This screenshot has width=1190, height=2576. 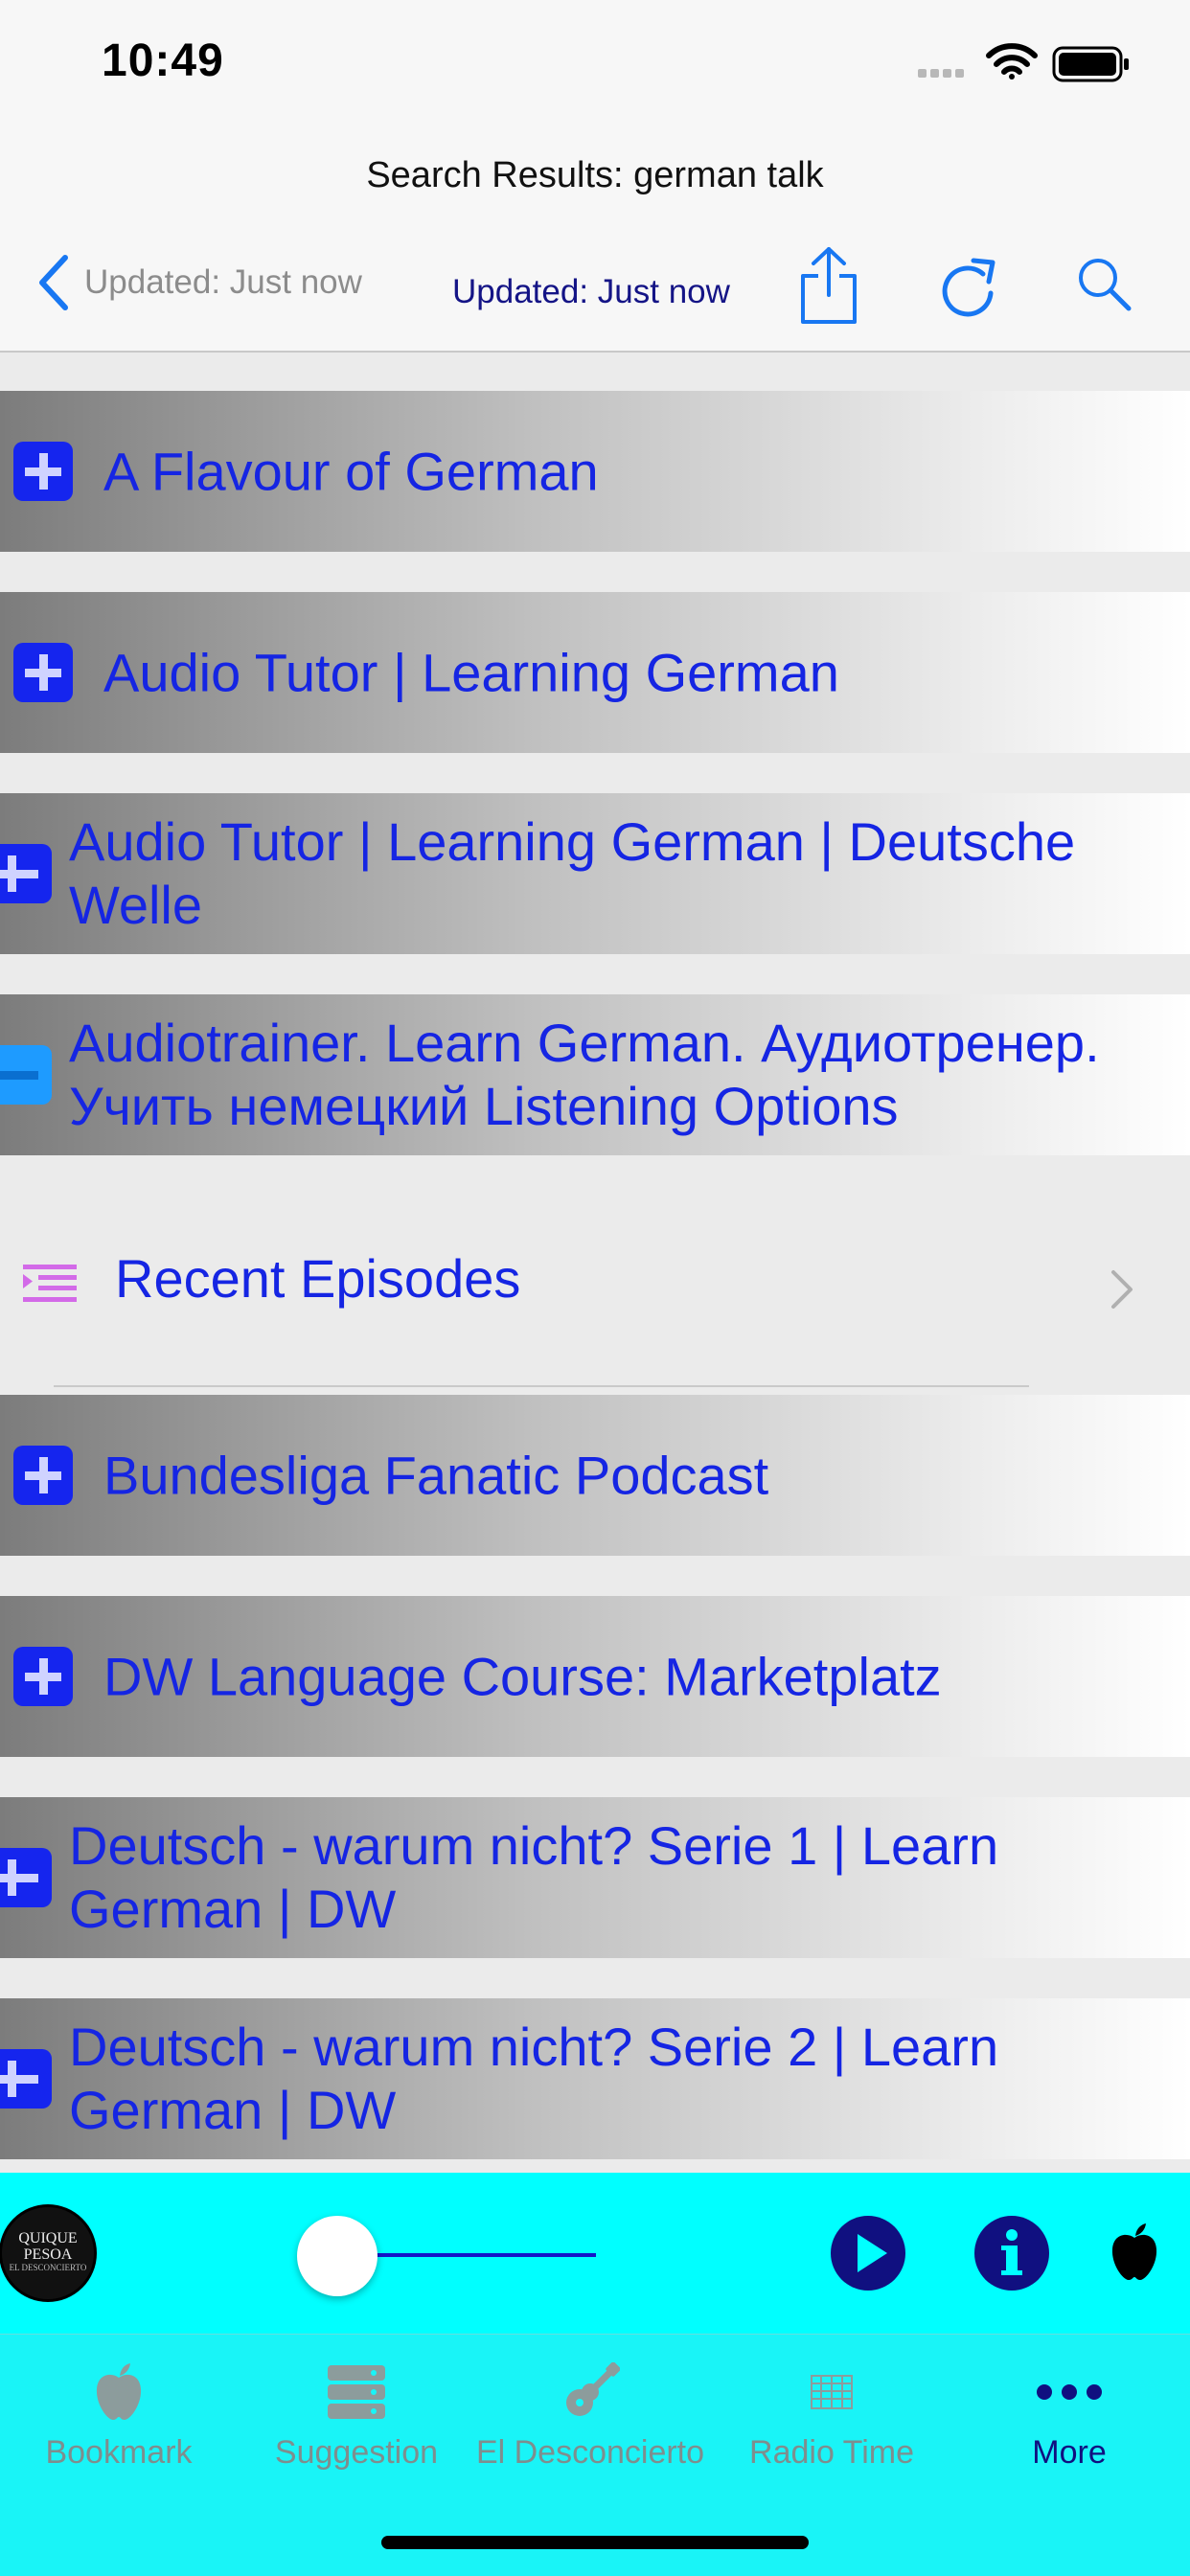 I want to click on mini-player: QUIQUE PESOA EL DESCONCIERTO, so click(x=595, y=2253).